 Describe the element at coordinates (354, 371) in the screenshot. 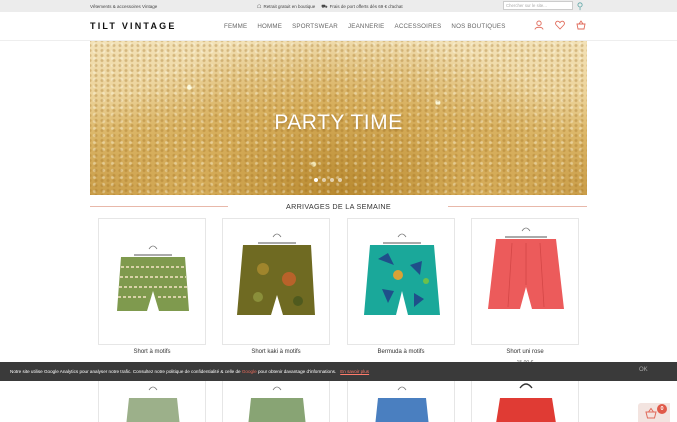

I see `learn-more-link: En savoir plus` at that location.